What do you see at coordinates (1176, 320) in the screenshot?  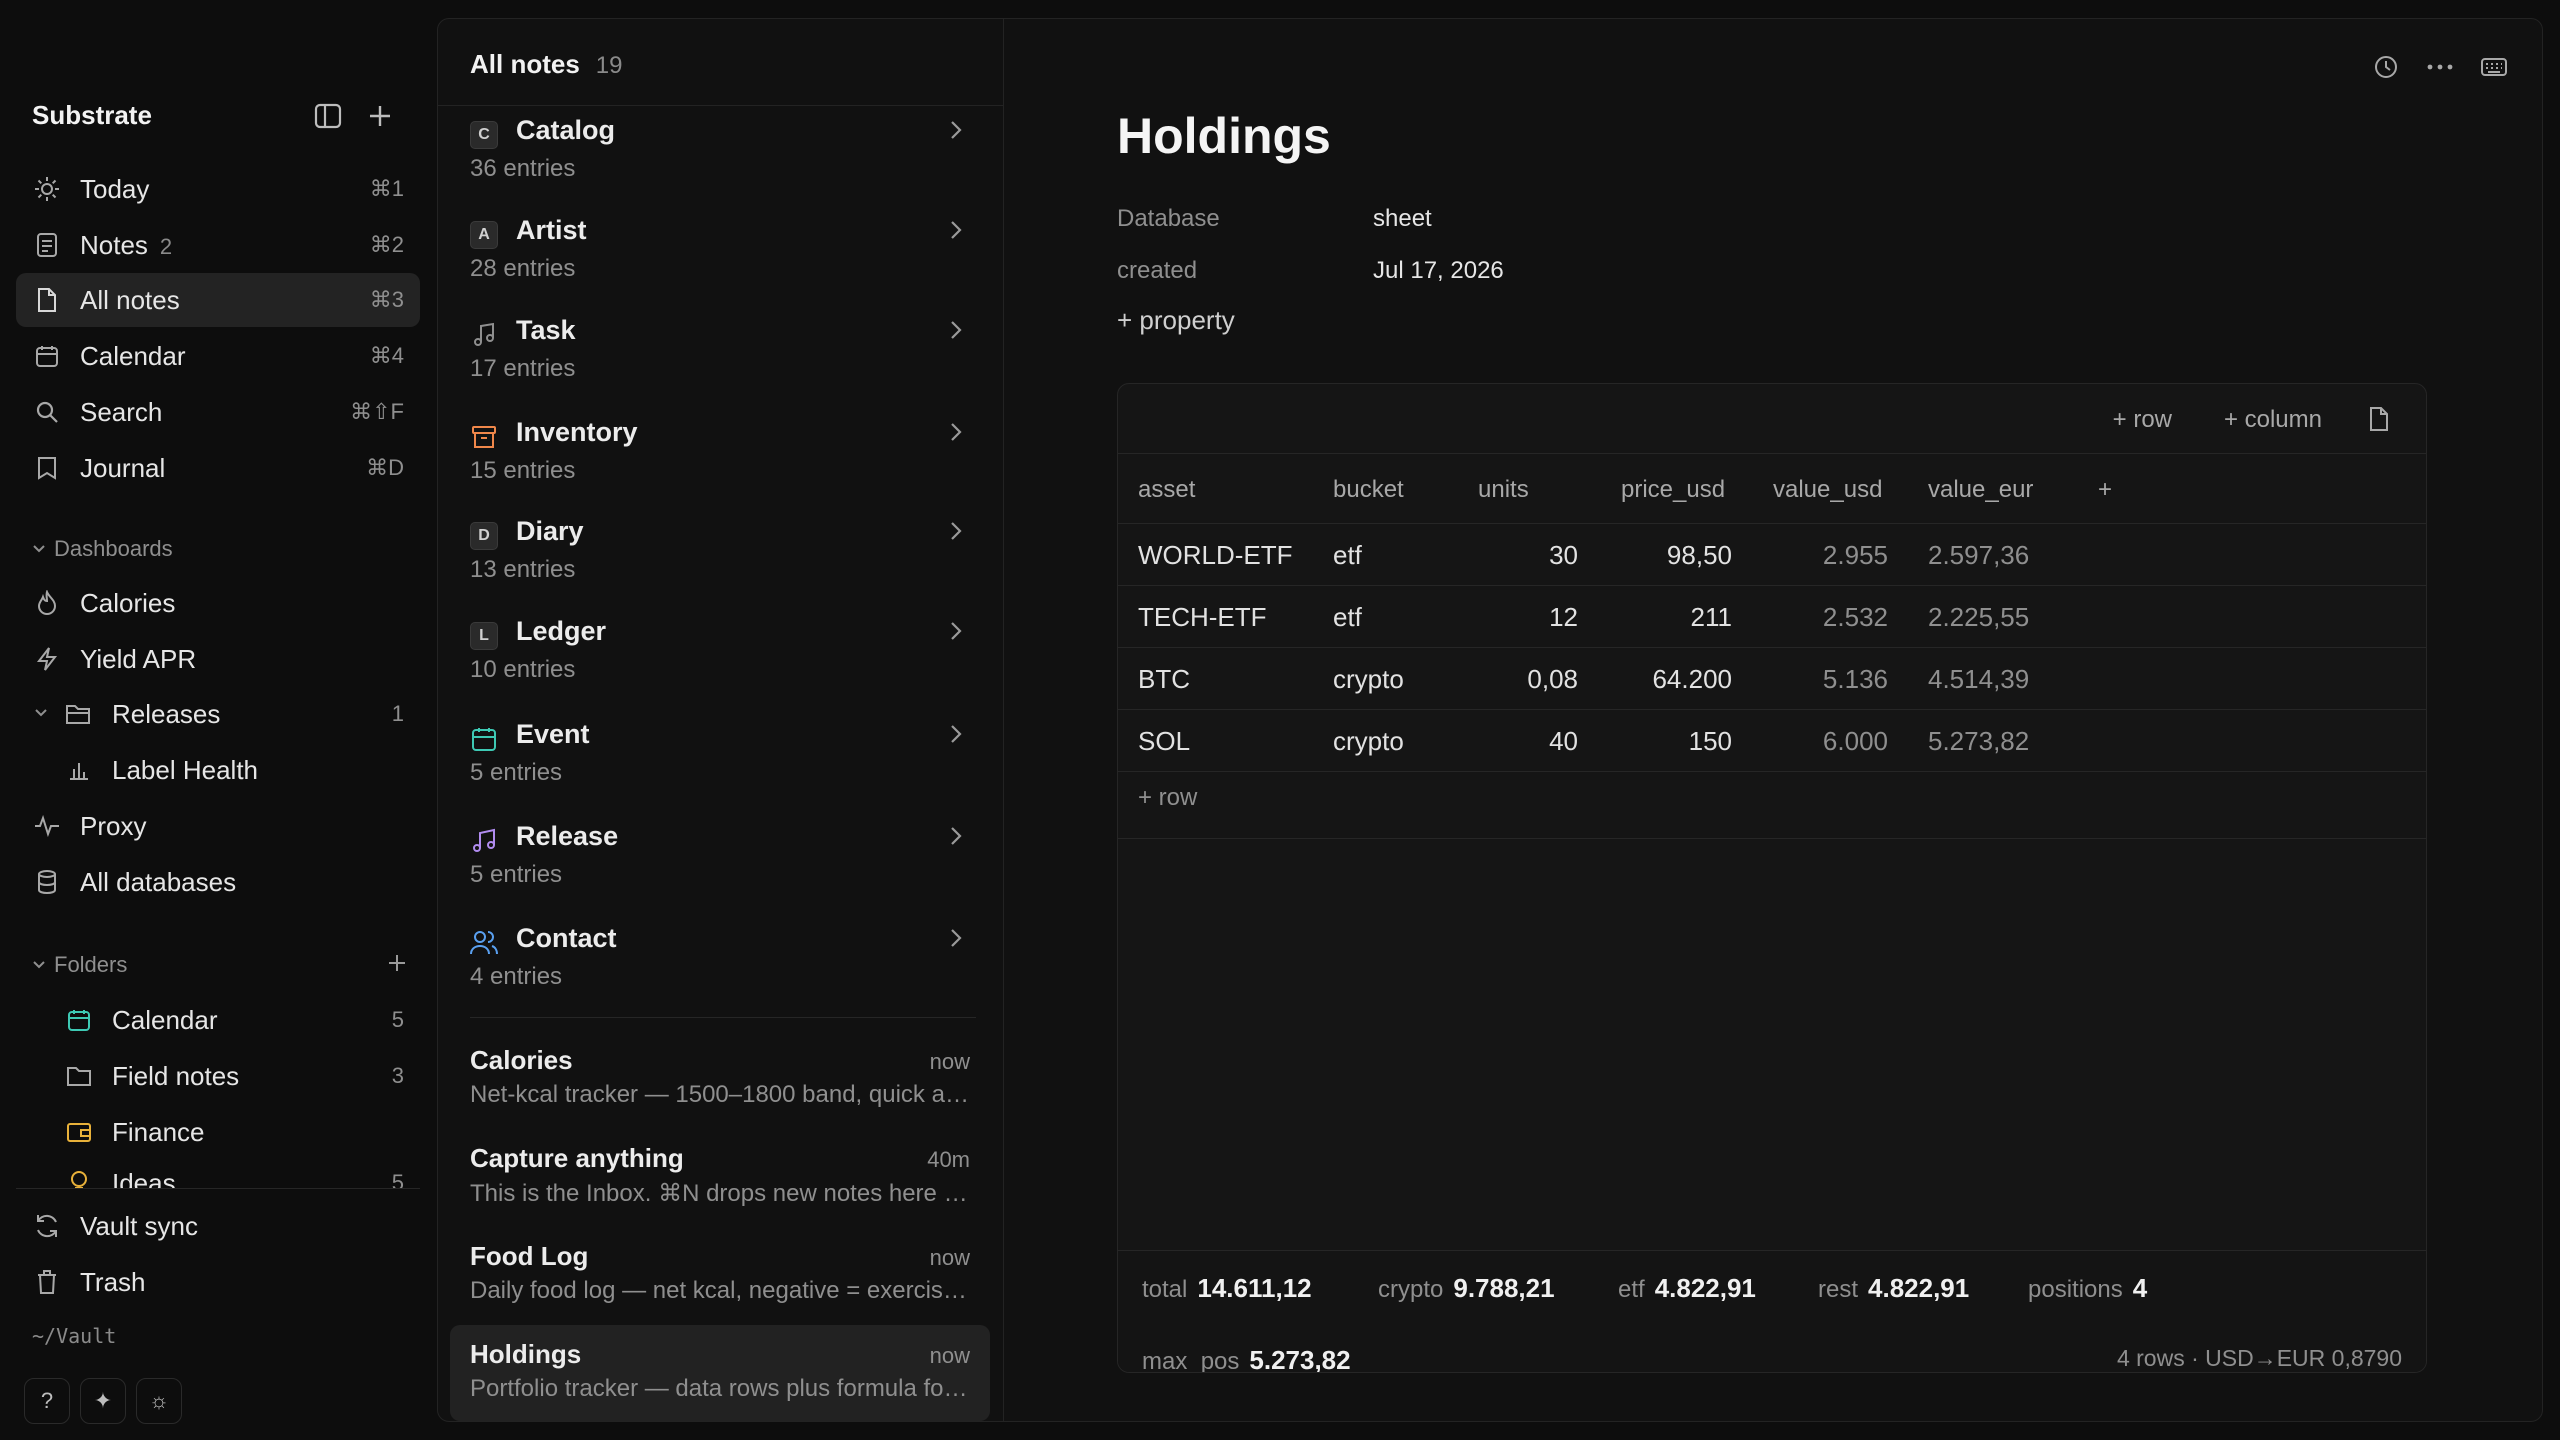 I see `add-property-button: + property` at bounding box center [1176, 320].